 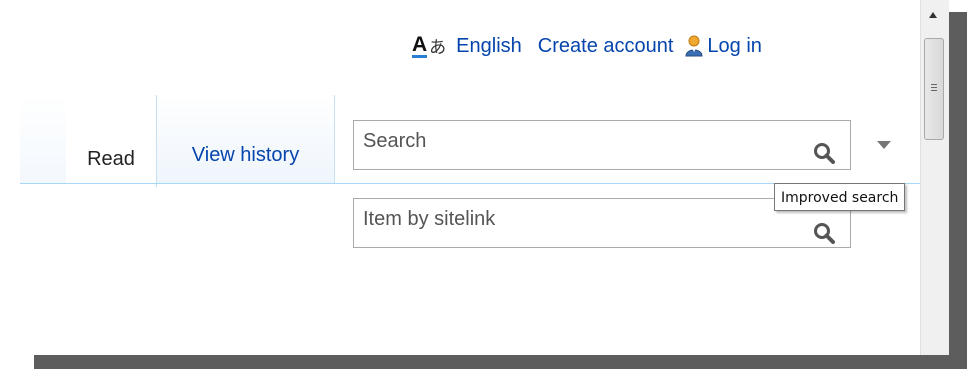 I want to click on language-link: English, so click(x=489, y=46).